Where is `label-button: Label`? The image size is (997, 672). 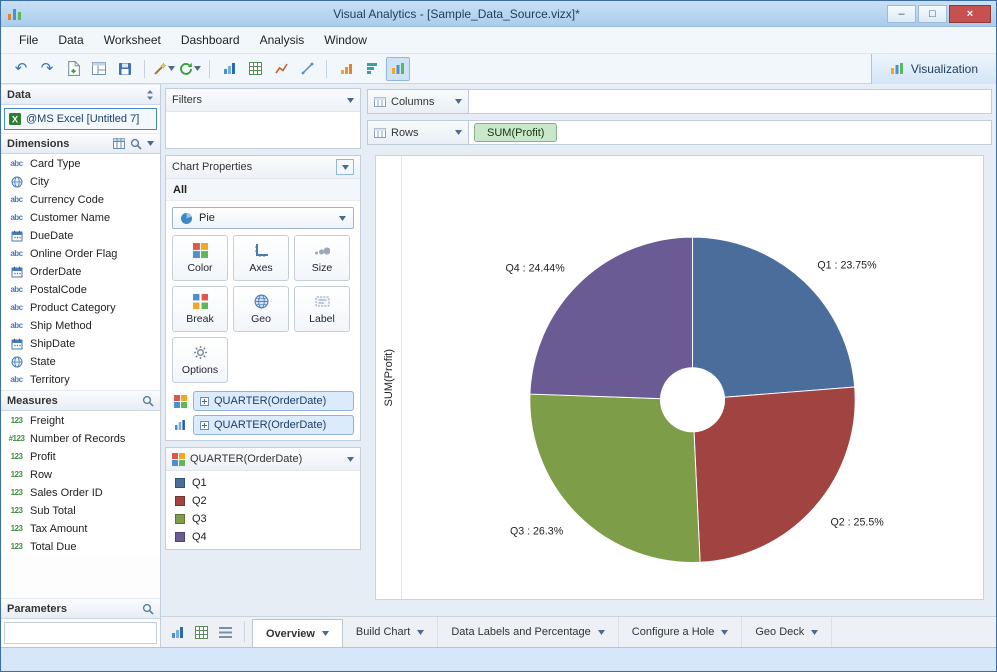
label-button: Label is located at coordinates (322, 309).